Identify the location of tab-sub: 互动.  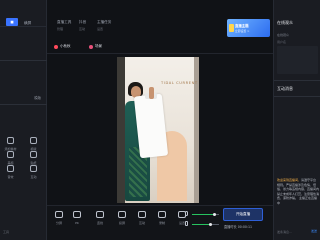
(82, 29).